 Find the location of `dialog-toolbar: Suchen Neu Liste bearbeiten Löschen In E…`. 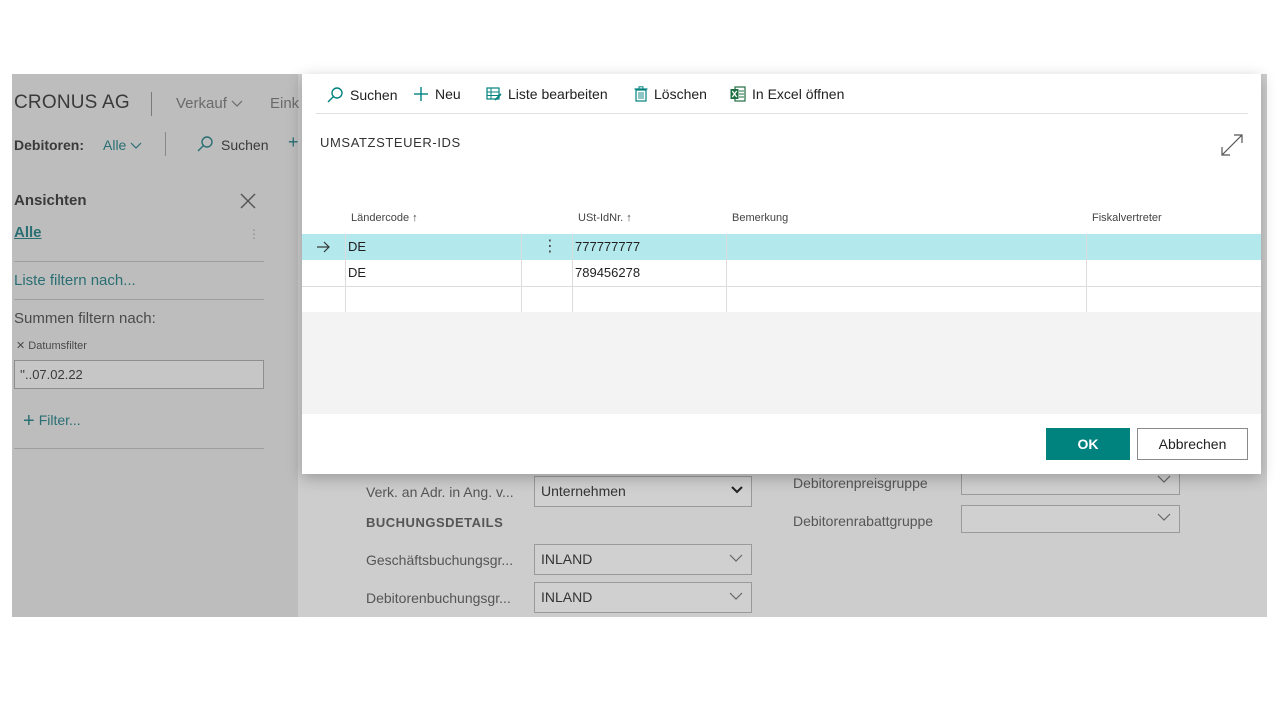

dialog-toolbar: Suchen Neu Liste bearbeiten Löschen In E… is located at coordinates (782, 94).